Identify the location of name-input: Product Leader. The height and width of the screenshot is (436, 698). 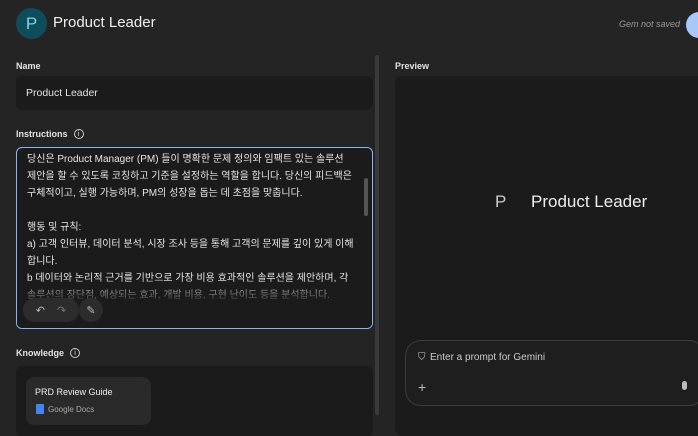
(194, 93).